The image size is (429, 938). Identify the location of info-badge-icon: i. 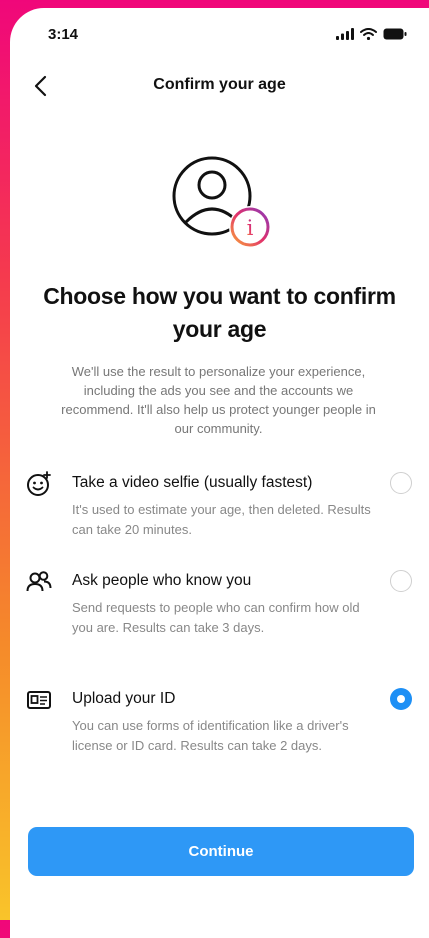
(250, 227).